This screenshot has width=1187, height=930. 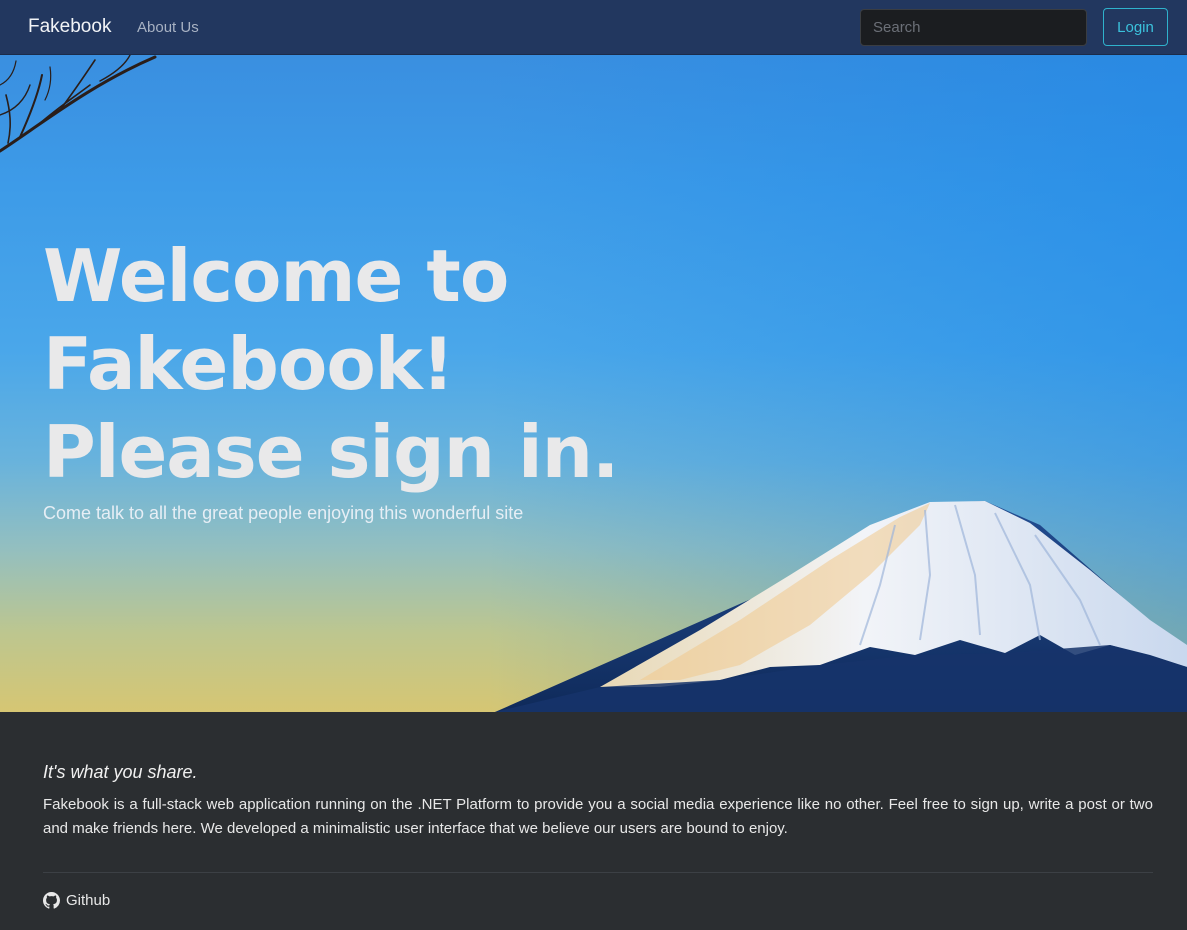 What do you see at coordinates (331, 452) in the screenshot?
I see `hero-title-line: Please sign in.` at bounding box center [331, 452].